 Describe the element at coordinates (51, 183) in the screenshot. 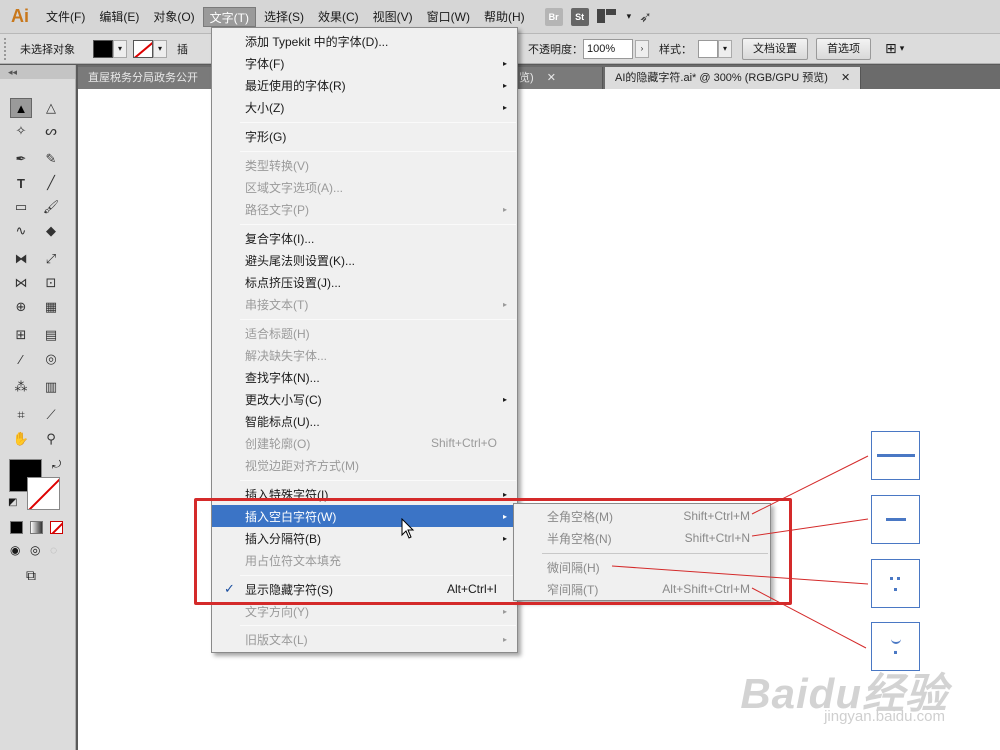

I see `line-tool-icon: ╱` at that location.